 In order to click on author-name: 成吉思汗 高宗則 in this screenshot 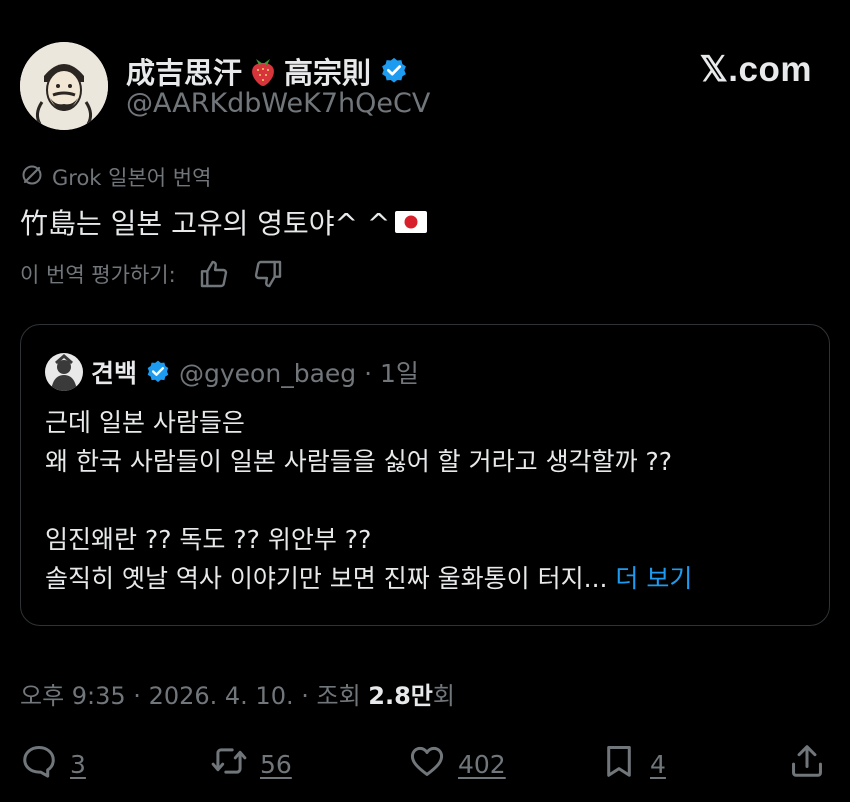, I will do `click(267, 71)`.